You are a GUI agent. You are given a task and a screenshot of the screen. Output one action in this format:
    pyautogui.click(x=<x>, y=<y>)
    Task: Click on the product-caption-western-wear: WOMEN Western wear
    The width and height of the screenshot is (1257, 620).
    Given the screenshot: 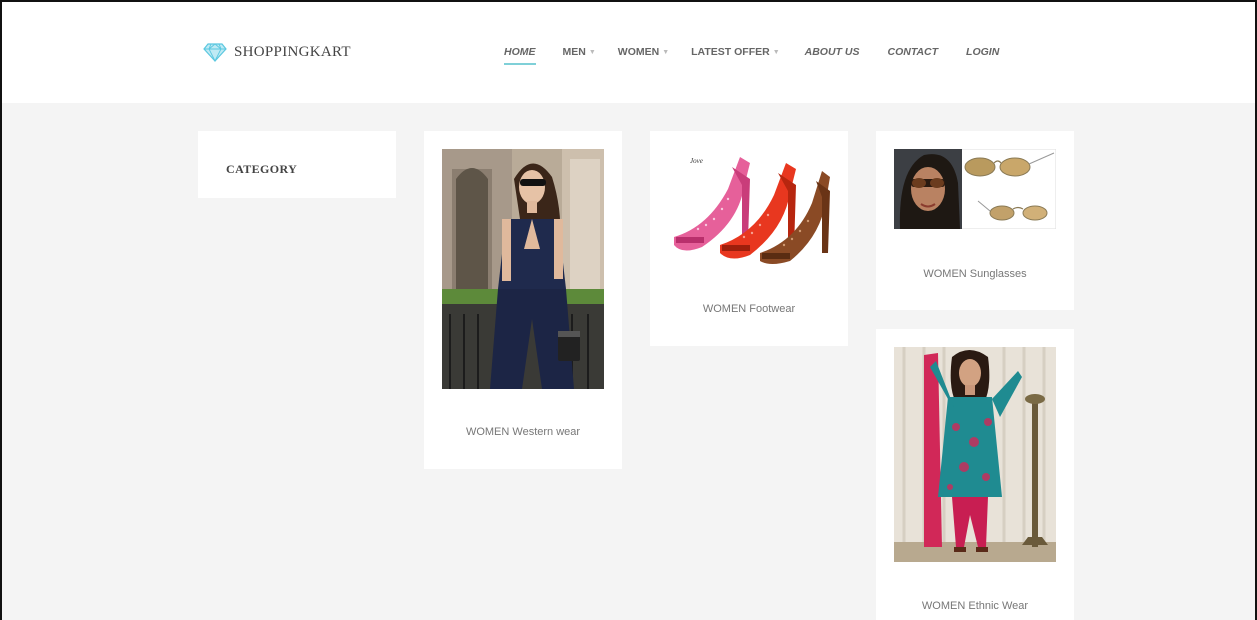 What is the action you would take?
    pyautogui.click(x=523, y=432)
    